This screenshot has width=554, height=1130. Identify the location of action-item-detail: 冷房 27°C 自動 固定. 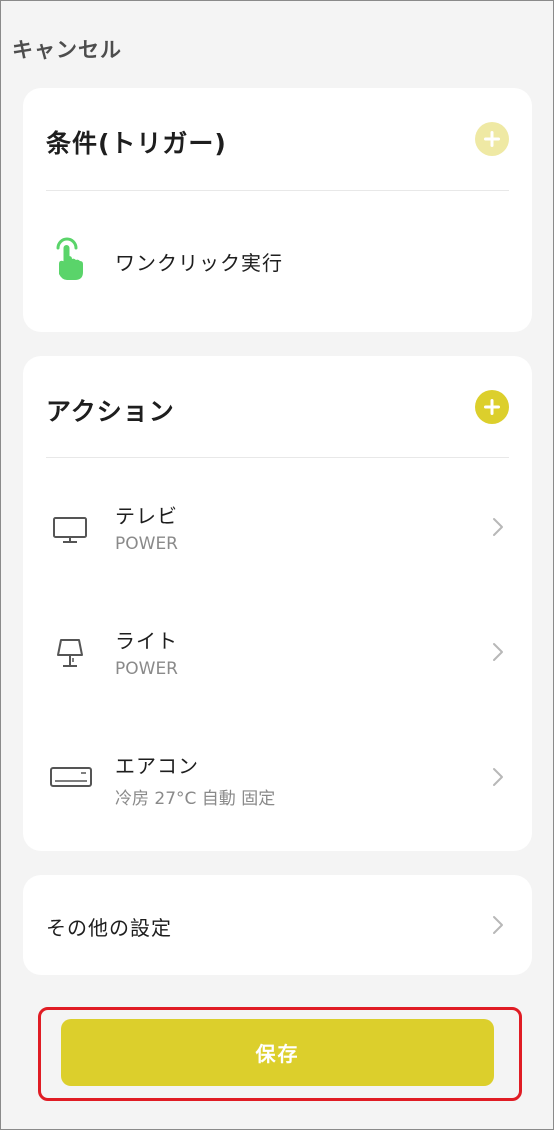
(195, 799).